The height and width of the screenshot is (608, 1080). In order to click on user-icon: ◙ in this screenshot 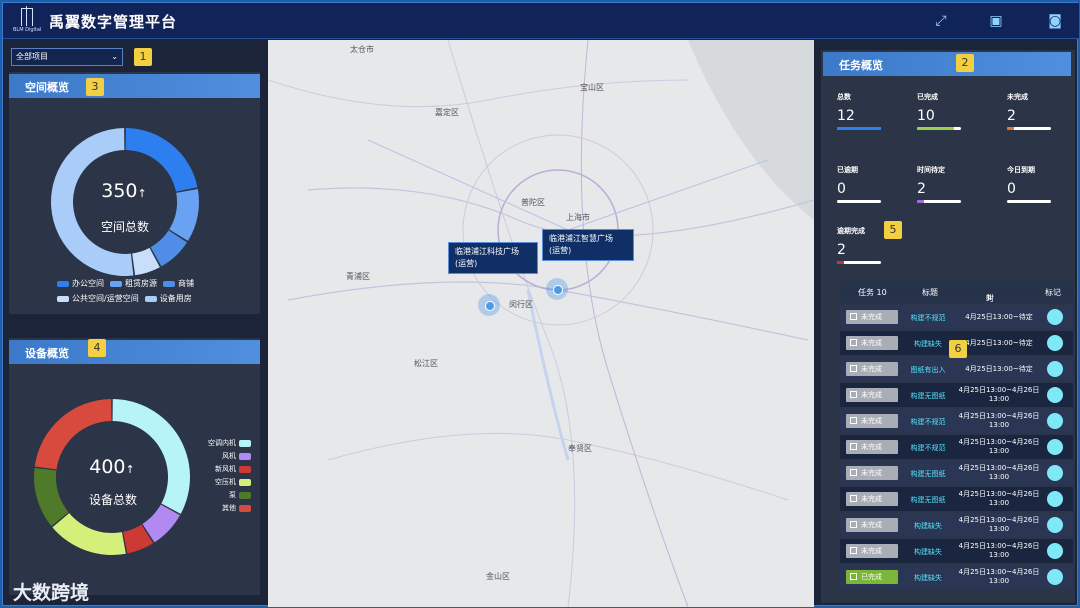, I will do `click(1055, 21)`.